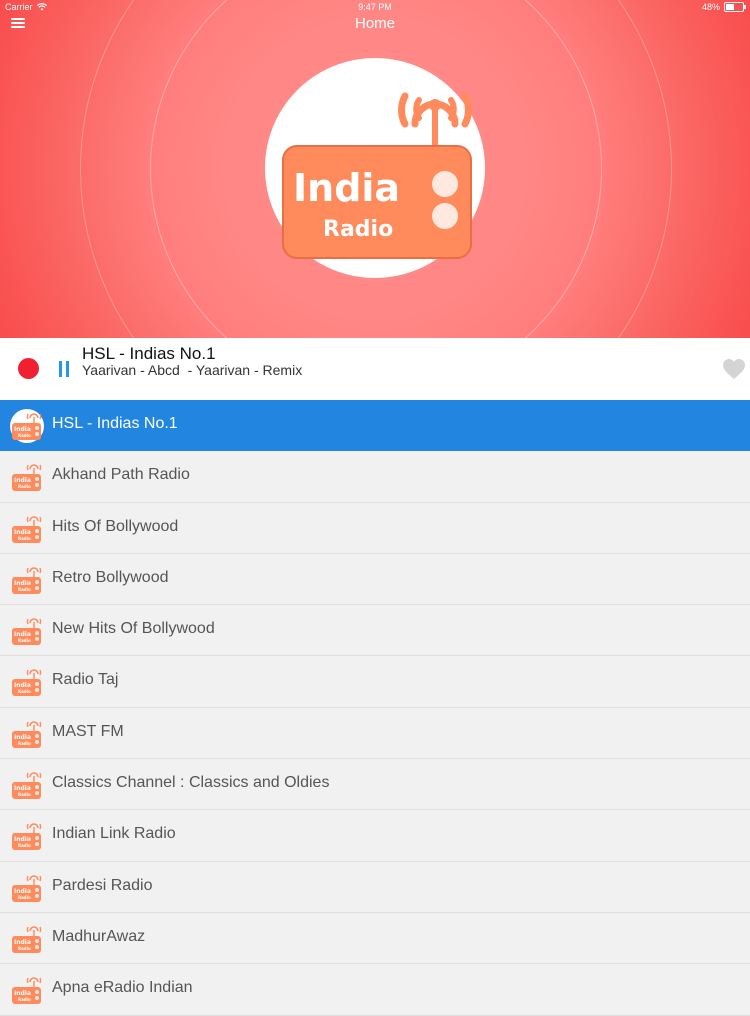 The height and width of the screenshot is (1016, 750). Describe the element at coordinates (375, 528) in the screenshot. I see `station-row: India Radio Hits Of Bollywood` at that location.